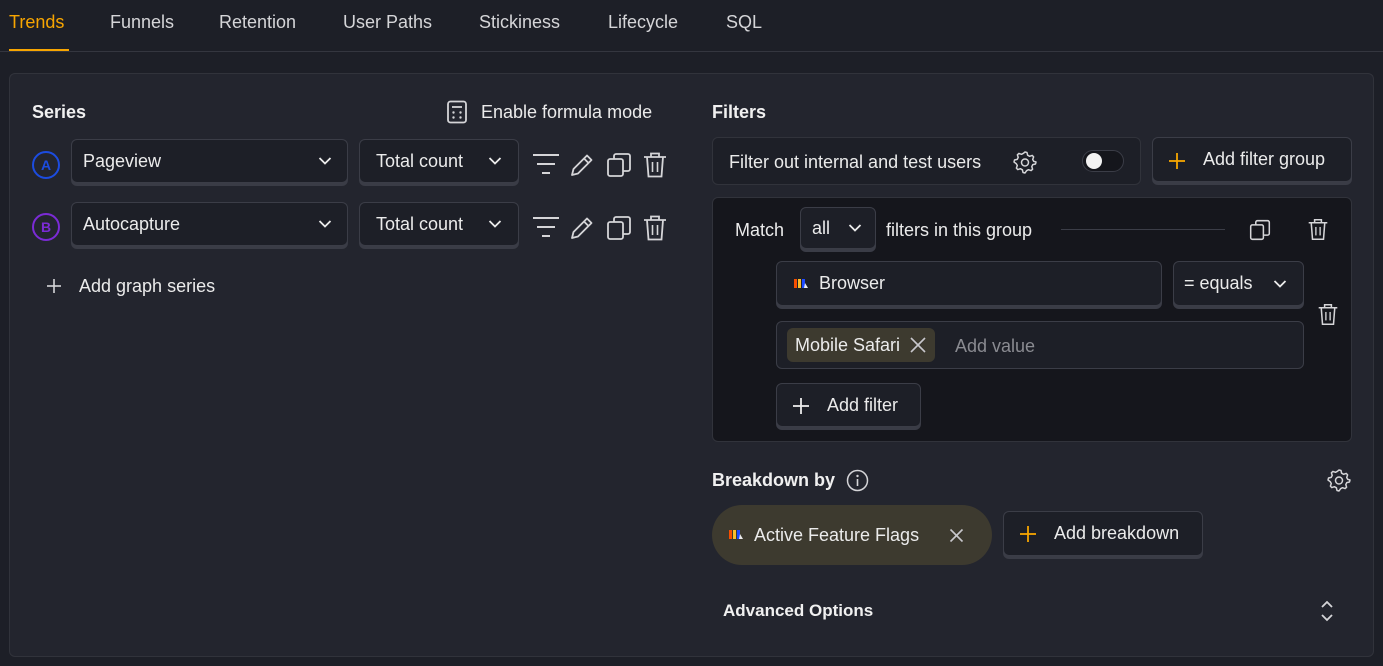 The width and height of the screenshot is (1383, 666). Describe the element at coordinates (122, 160) in the screenshot. I see `series-a-event-label: Pageview` at that location.